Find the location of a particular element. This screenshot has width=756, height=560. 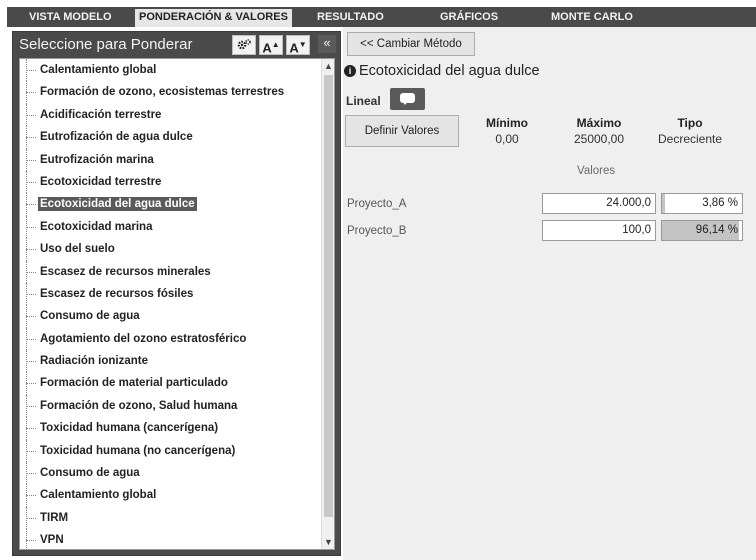

list-item-label: Eutrofización marina is located at coordinates (97, 159).